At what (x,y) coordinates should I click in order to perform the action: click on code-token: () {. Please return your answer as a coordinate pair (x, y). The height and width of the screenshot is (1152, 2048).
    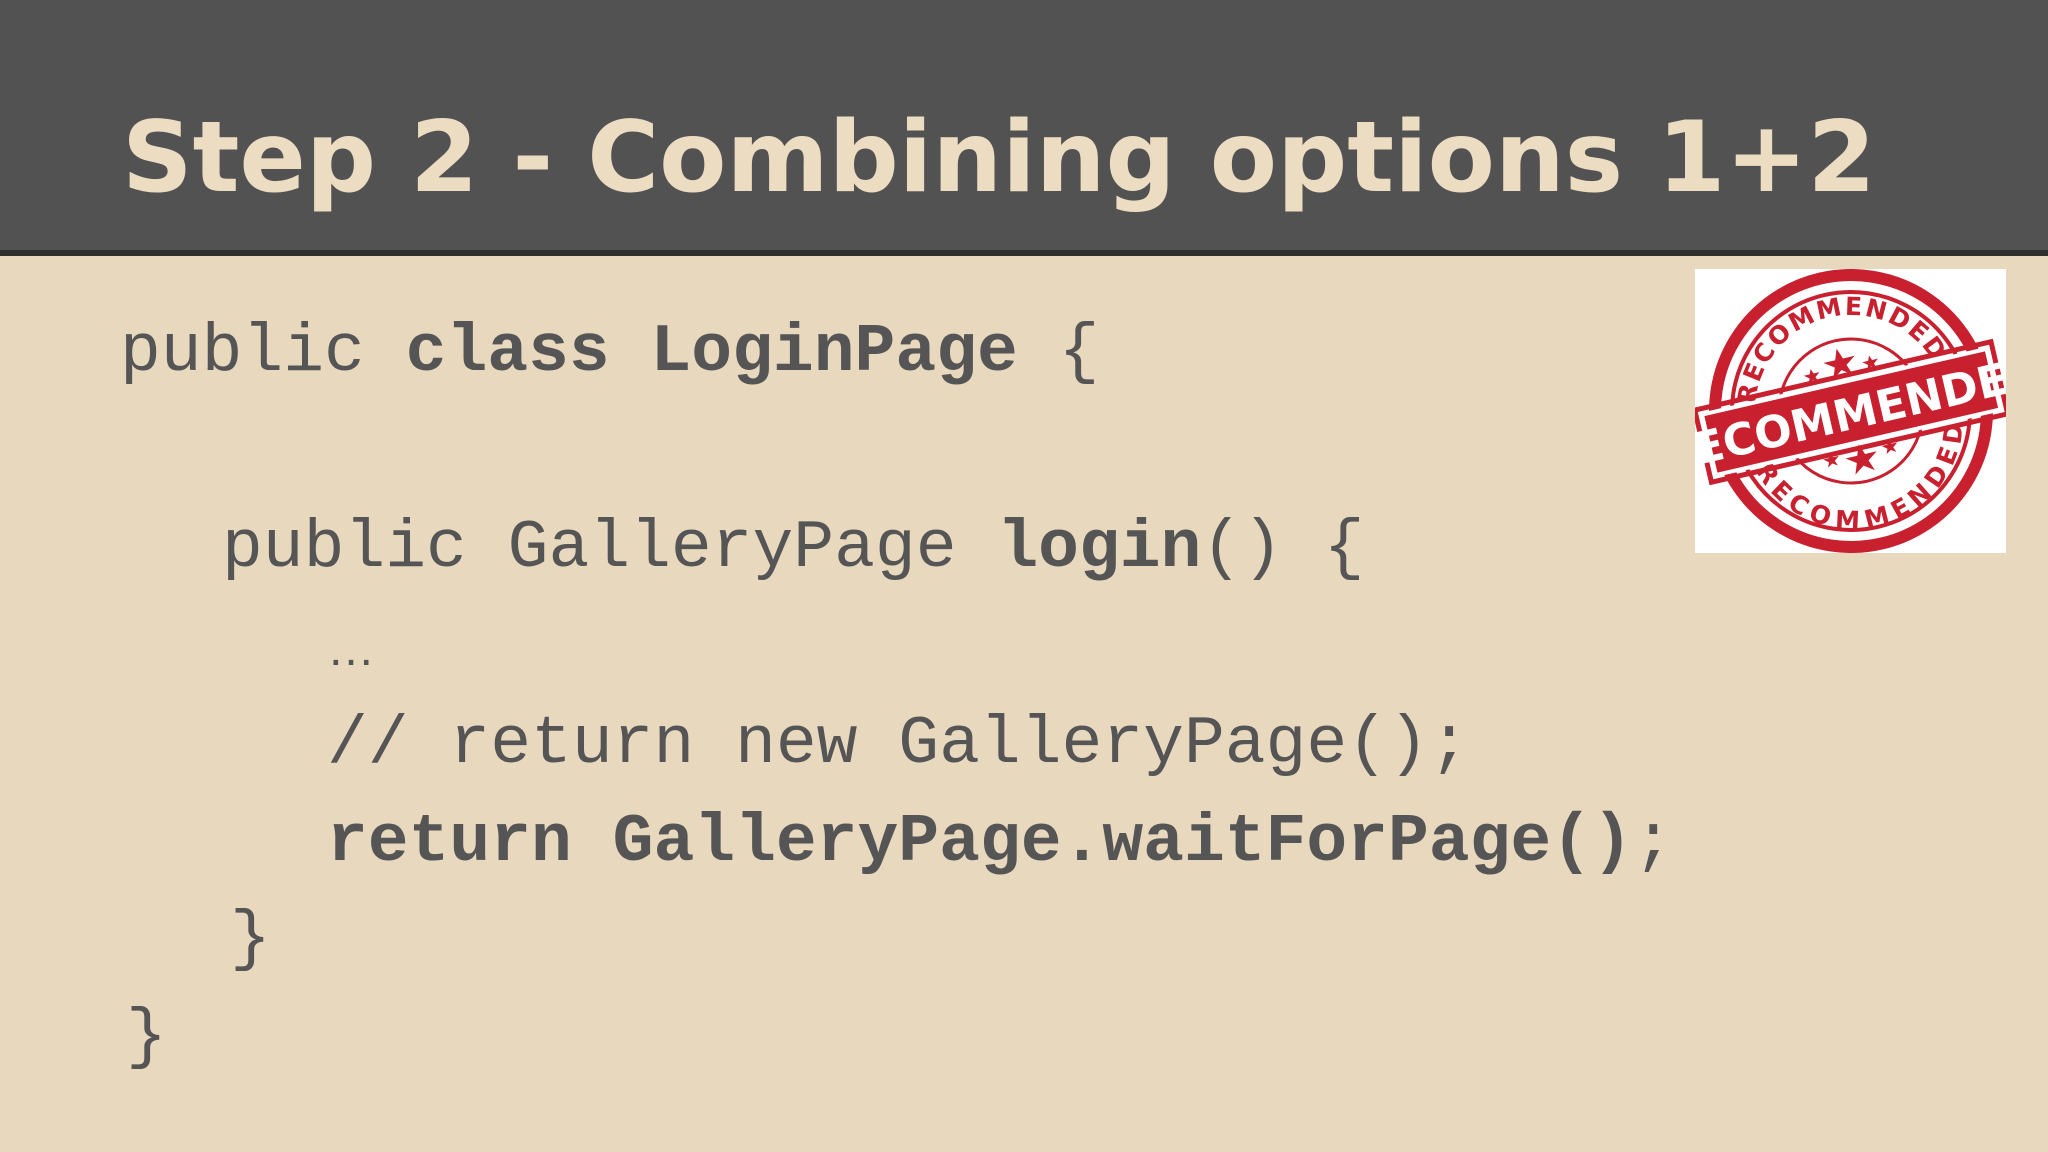
    Looking at the image, I should click on (1283, 548).